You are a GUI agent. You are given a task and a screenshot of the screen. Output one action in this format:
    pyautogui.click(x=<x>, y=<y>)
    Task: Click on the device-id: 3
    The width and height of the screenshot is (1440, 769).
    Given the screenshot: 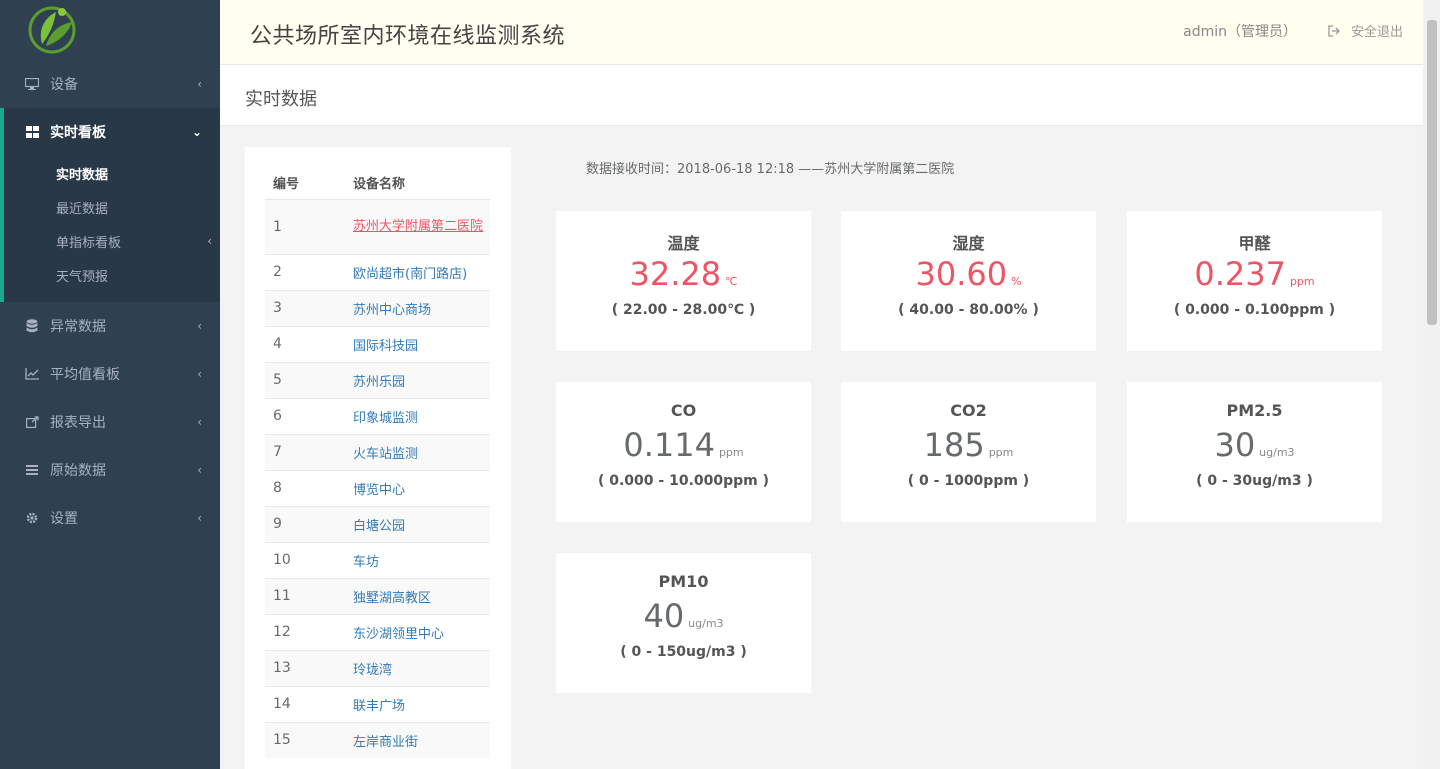 What is the action you would take?
    pyautogui.click(x=305, y=307)
    